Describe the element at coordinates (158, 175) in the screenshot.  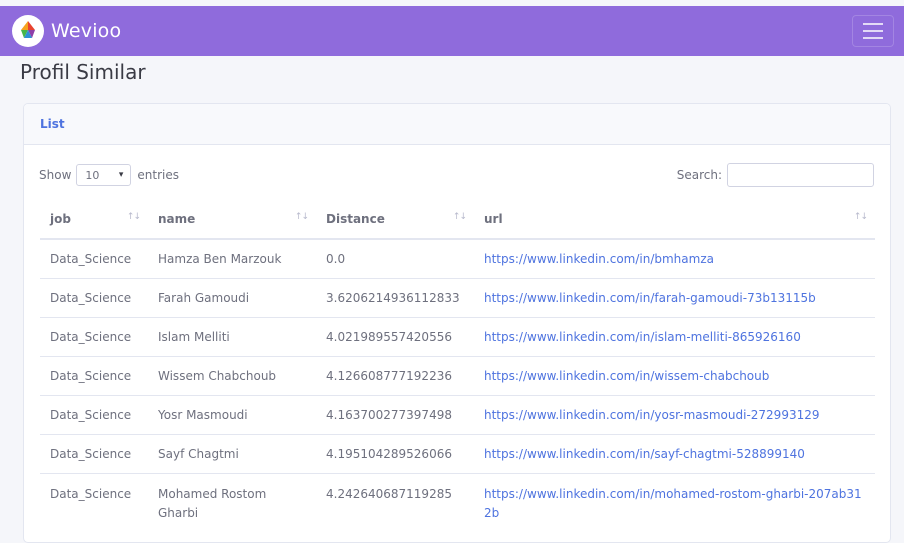
I see `entries-label: entries` at that location.